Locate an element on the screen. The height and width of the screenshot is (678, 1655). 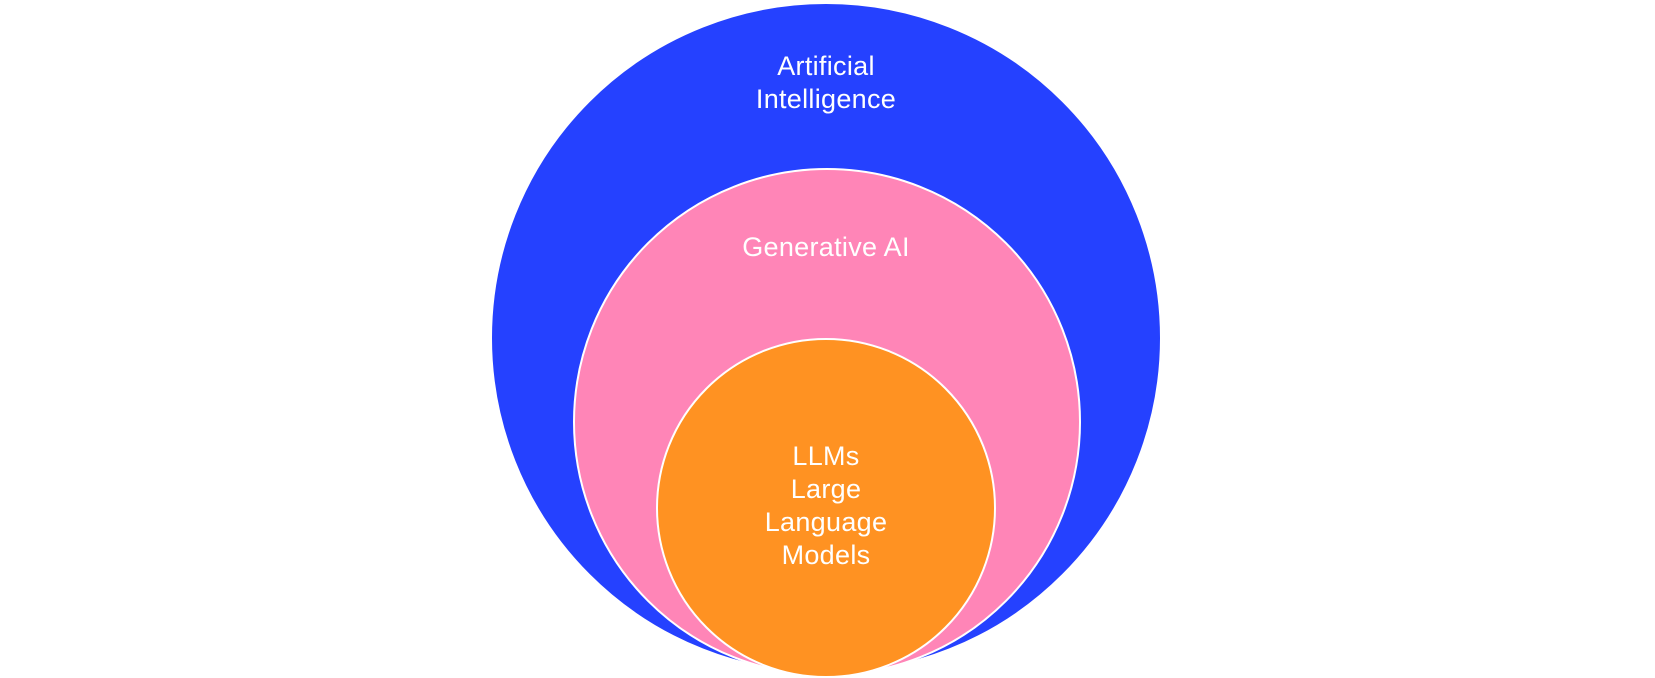
label-line: Language is located at coordinates (826, 522).